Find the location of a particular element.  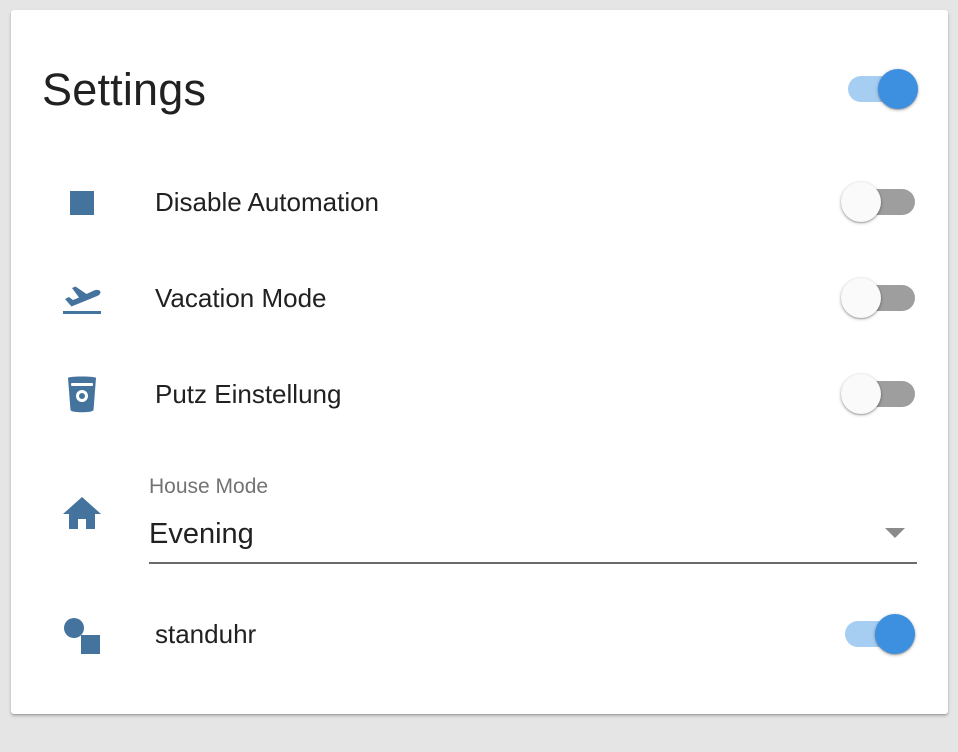

standuhr-toggle is located at coordinates (879, 633).